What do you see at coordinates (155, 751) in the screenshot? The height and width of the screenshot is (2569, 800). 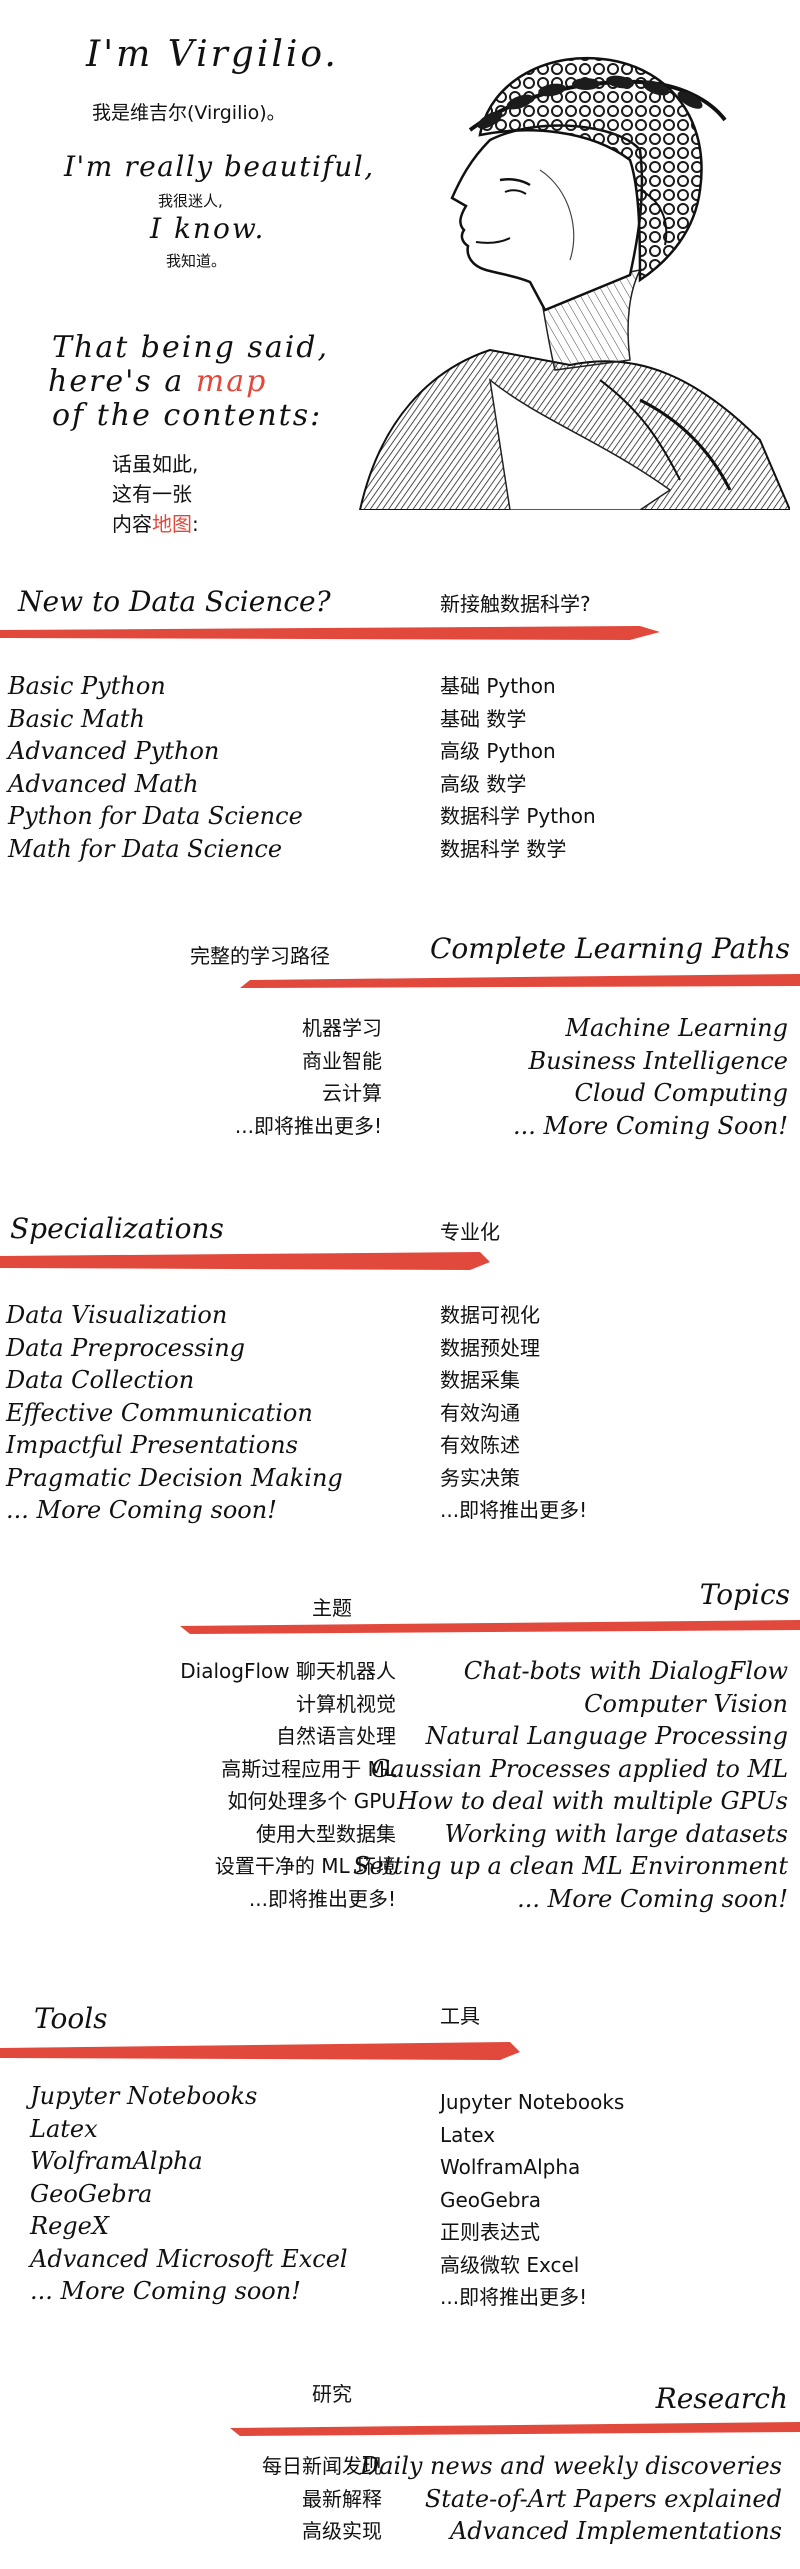 I see `list-item: Advanced Python` at bounding box center [155, 751].